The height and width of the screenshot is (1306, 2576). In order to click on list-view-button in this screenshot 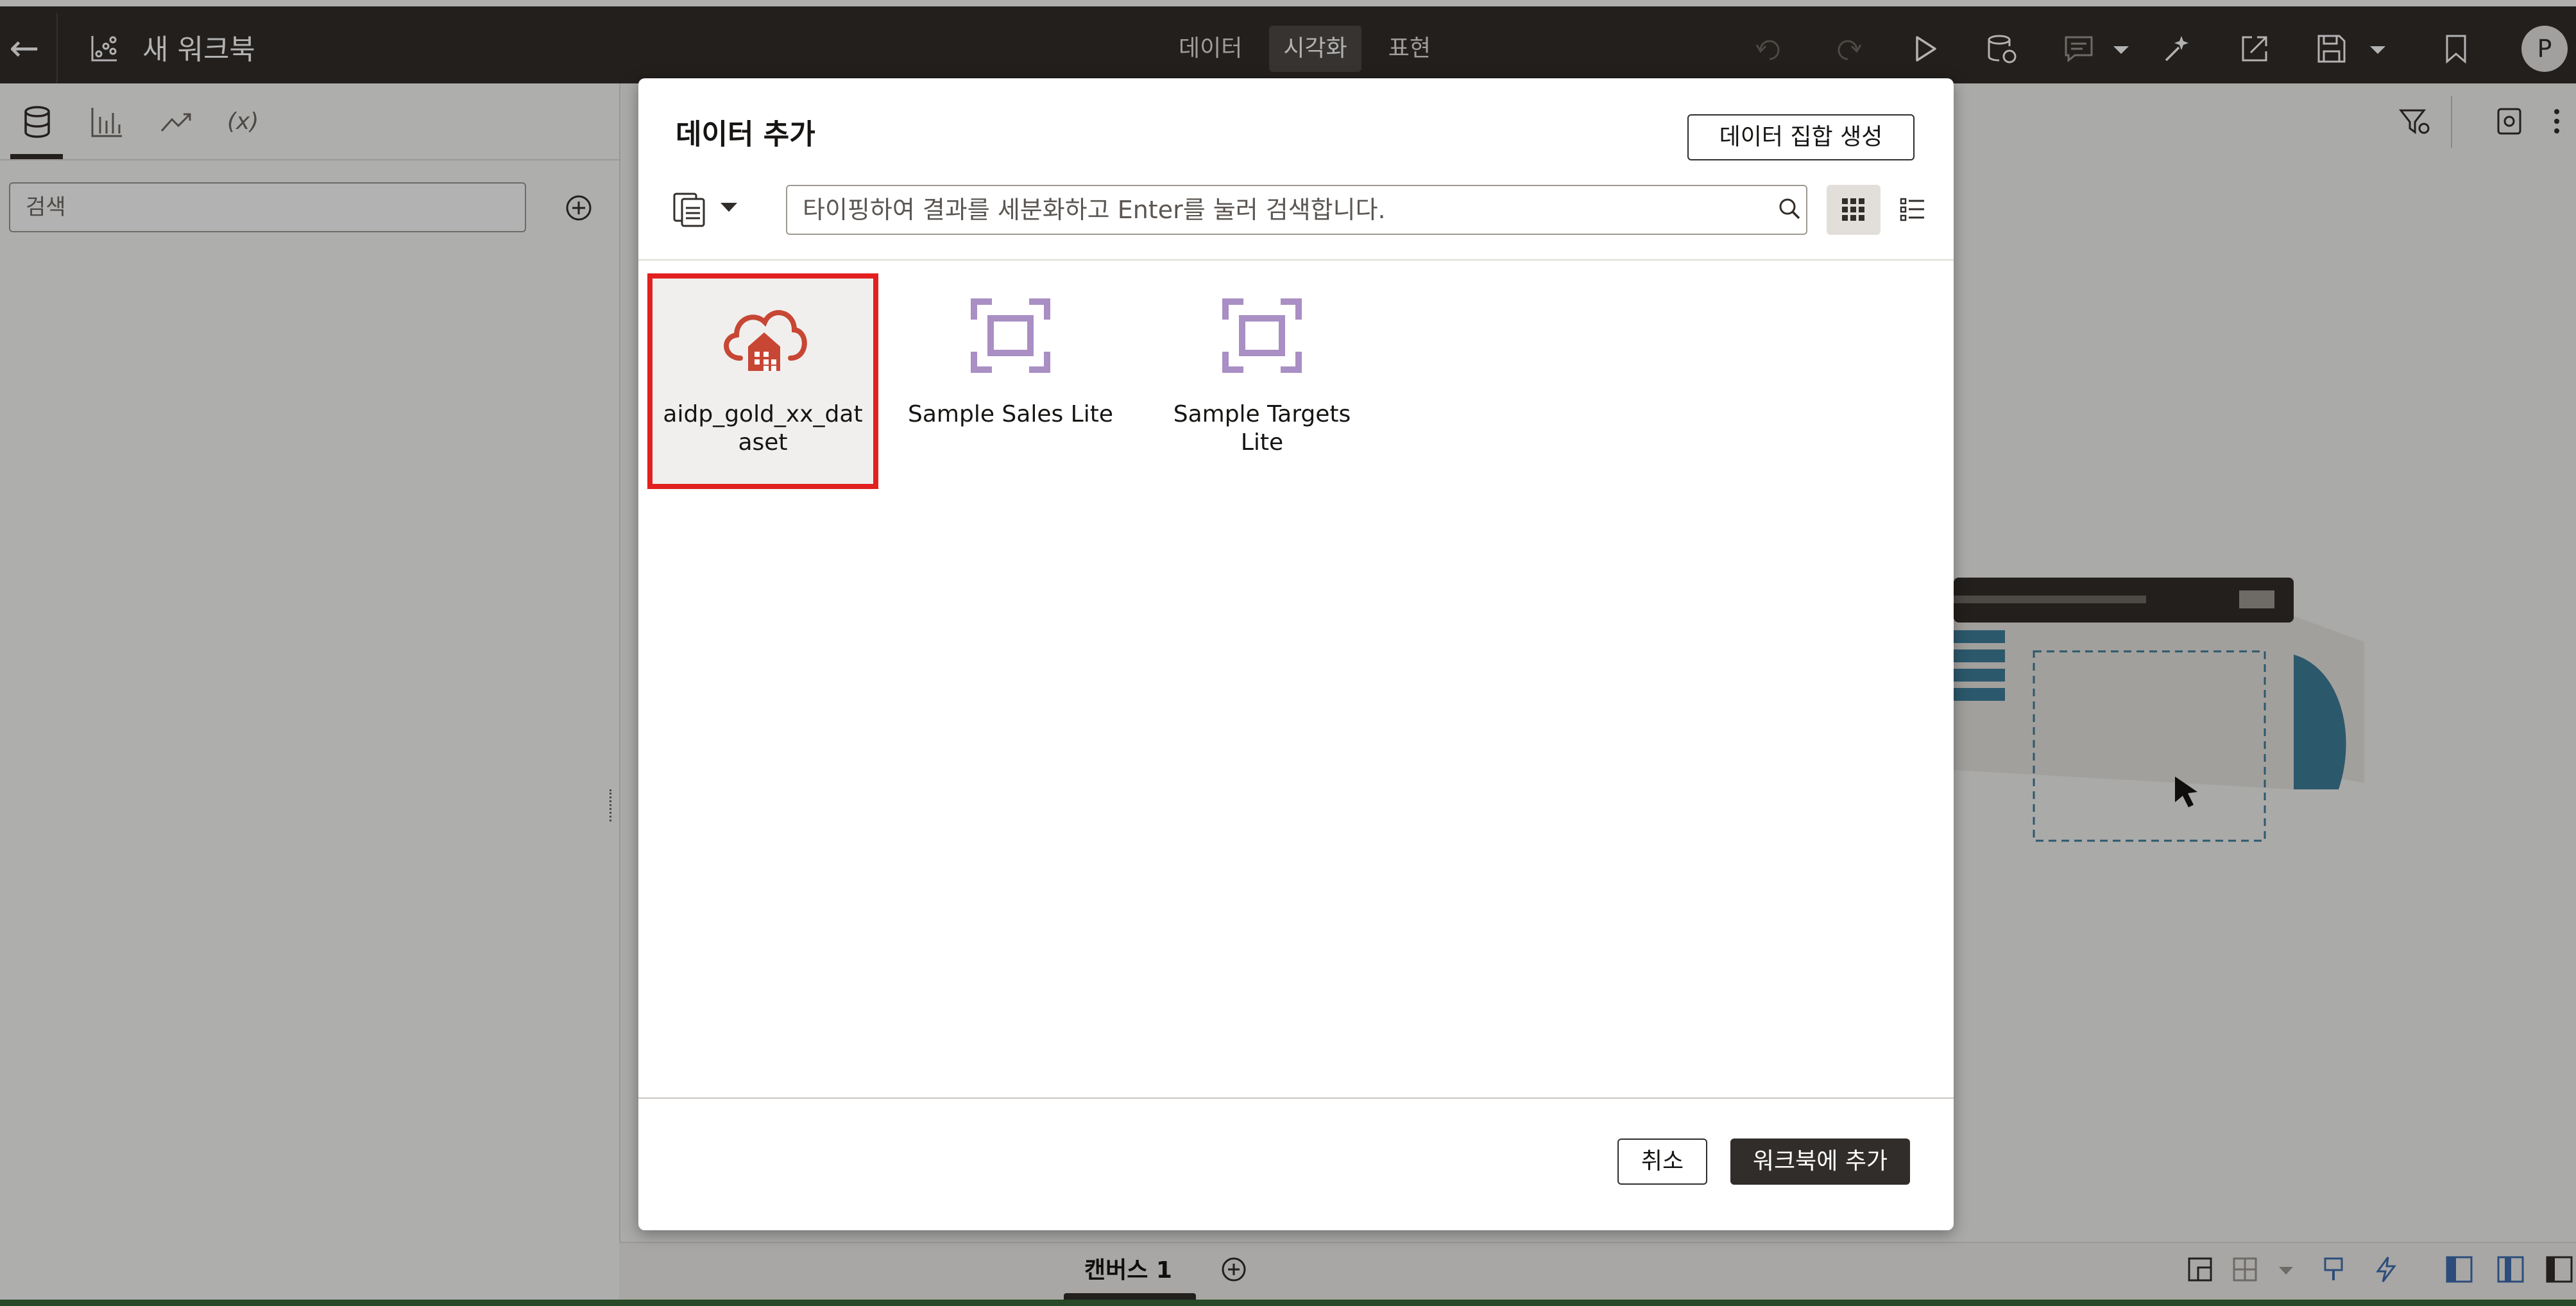, I will do `click(1913, 210)`.